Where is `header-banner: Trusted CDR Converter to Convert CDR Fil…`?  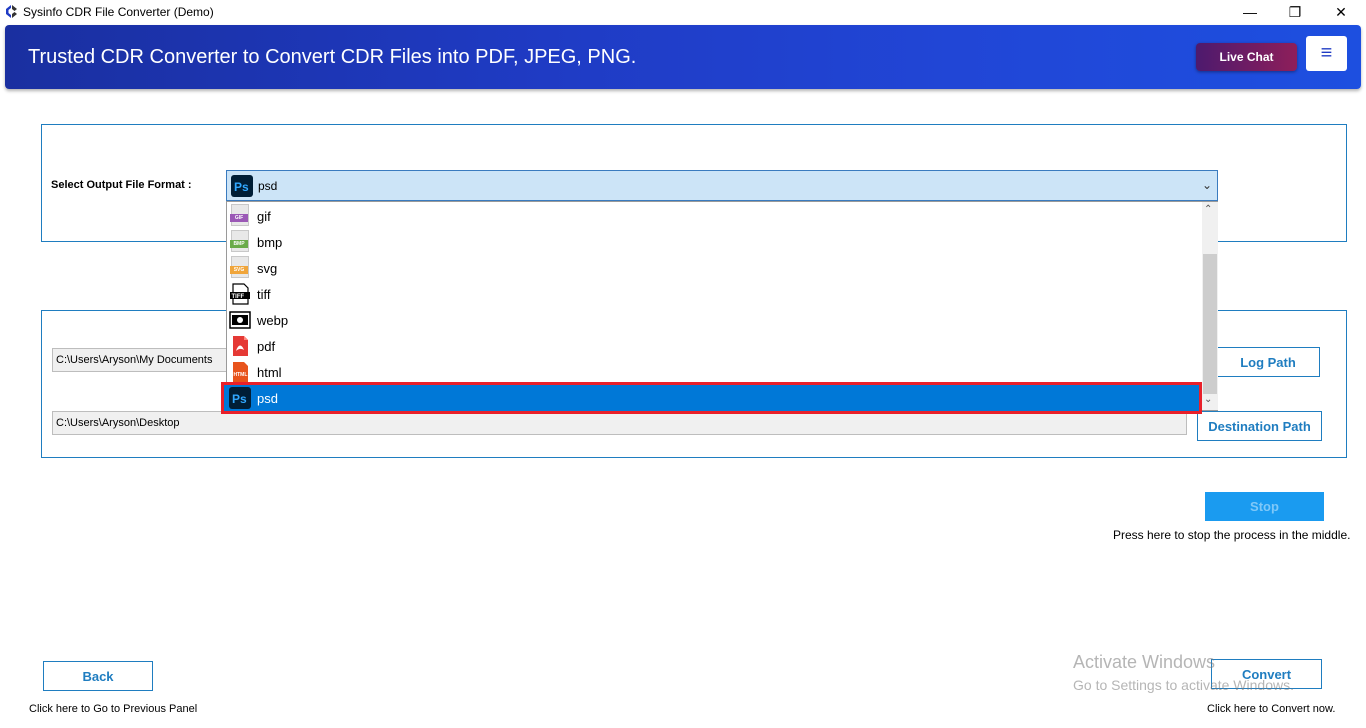
header-banner: Trusted CDR Converter to Convert CDR Fil… is located at coordinates (683, 57).